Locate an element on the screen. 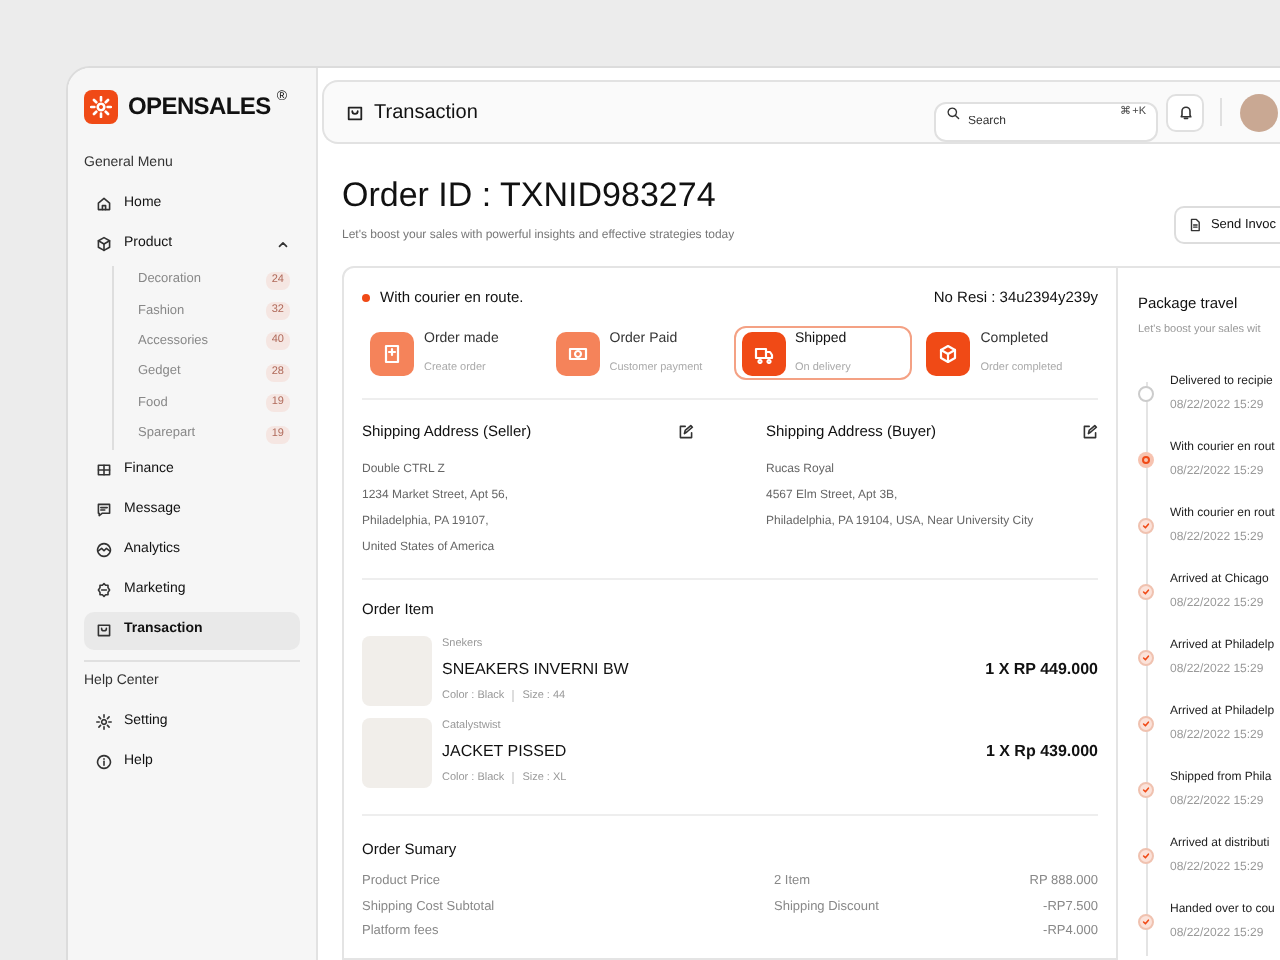 Image resolution: width=1280 pixels, height=960 pixels. settings-icon is located at coordinates (104, 721).